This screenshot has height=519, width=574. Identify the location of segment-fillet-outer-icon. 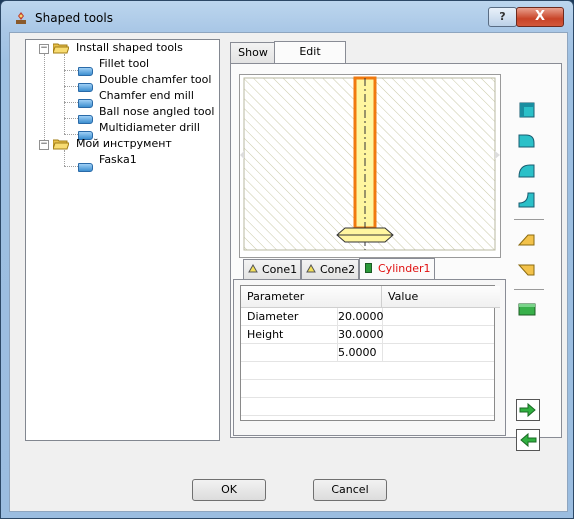
(528, 110).